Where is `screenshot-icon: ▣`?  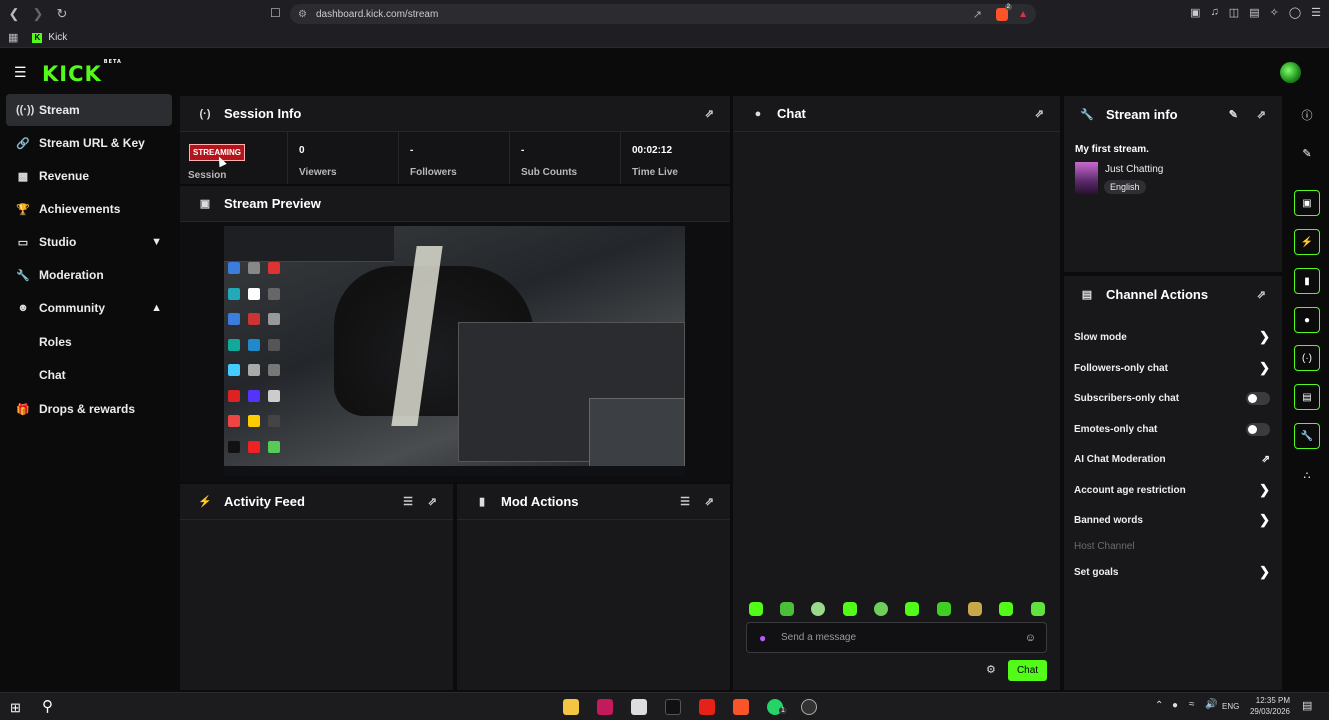
screenshot-icon: ▣ is located at coordinates (1195, 12).